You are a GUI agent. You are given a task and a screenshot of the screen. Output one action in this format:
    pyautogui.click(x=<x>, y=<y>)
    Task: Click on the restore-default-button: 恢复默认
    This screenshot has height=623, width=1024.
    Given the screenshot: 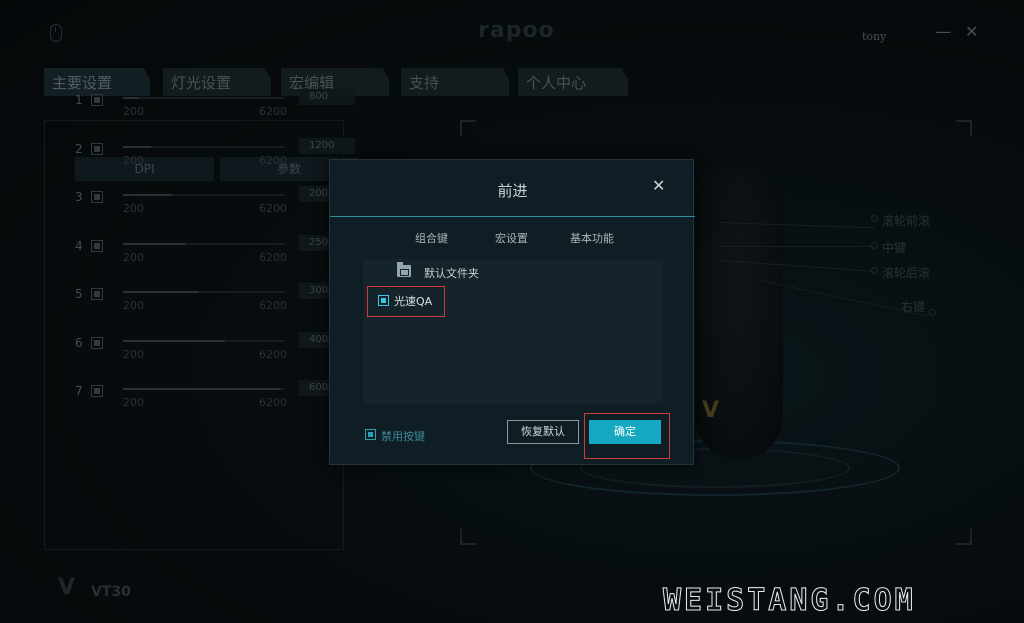 What is the action you would take?
    pyautogui.click(x=543, y=432)
    